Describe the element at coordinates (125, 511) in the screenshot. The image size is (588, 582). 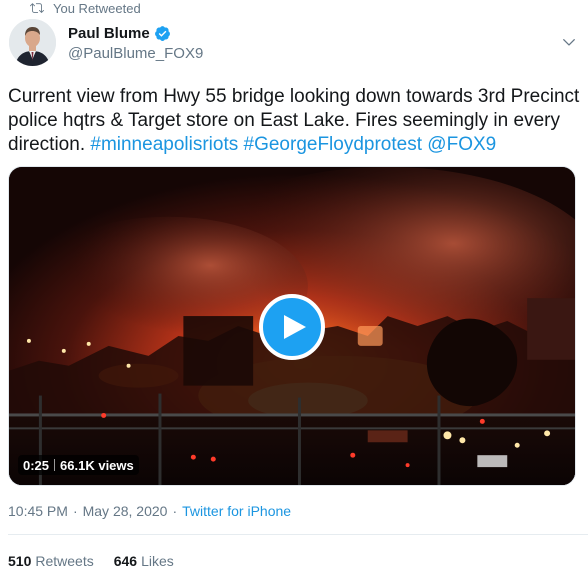
I see `tweet-date: May 28, 2020` at that location.